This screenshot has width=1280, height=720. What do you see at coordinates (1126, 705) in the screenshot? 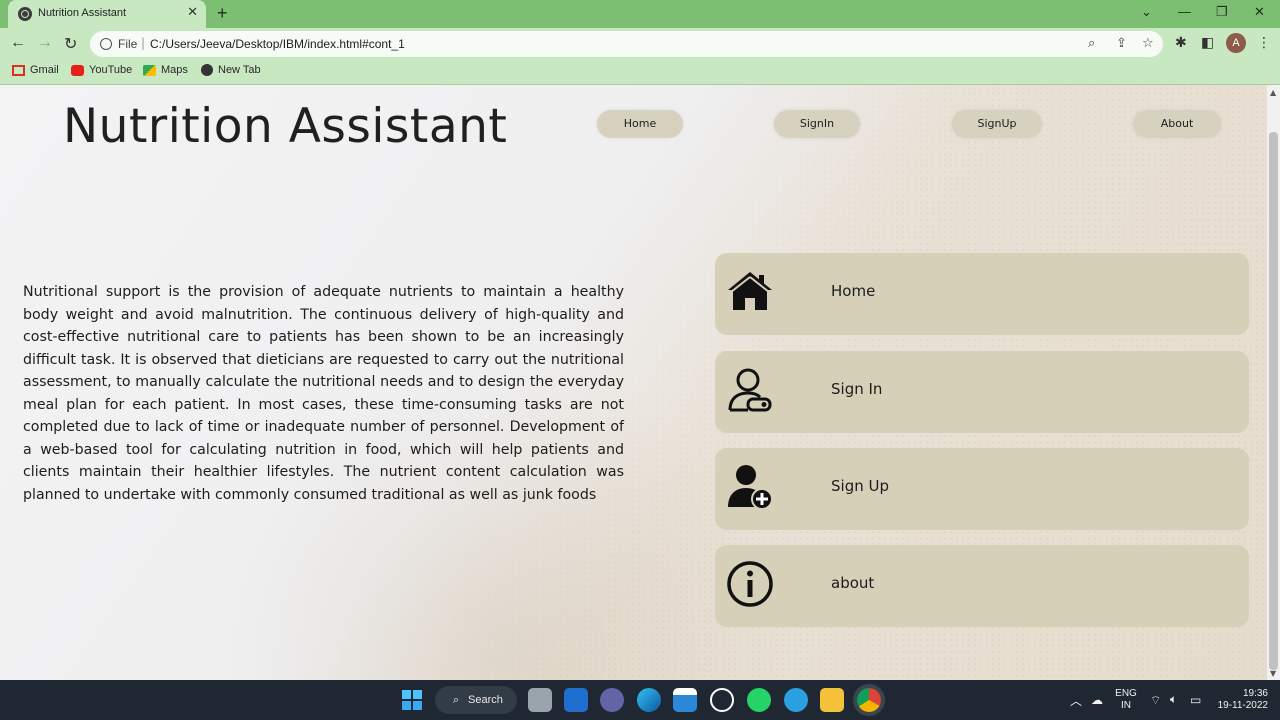
I see `region-code: IN` at bounding box center [1126, 705].